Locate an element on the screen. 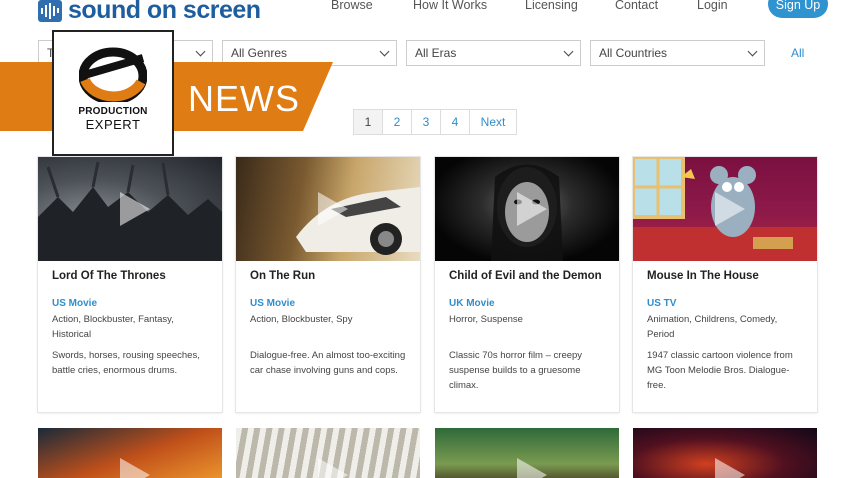 Image resolution: width=850 pixels, height=478 pixels. genre-select-value: All Genres is located at coordinates (259, 53).